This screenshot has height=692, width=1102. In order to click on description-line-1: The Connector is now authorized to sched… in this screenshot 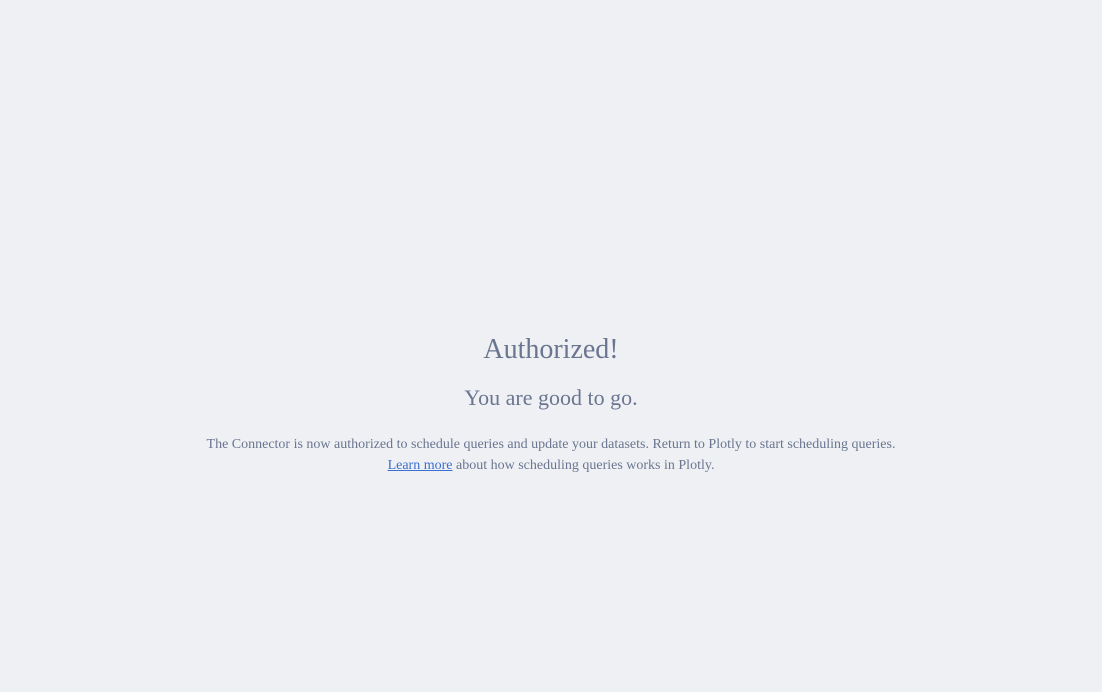, I will do `click(551, 444)`.